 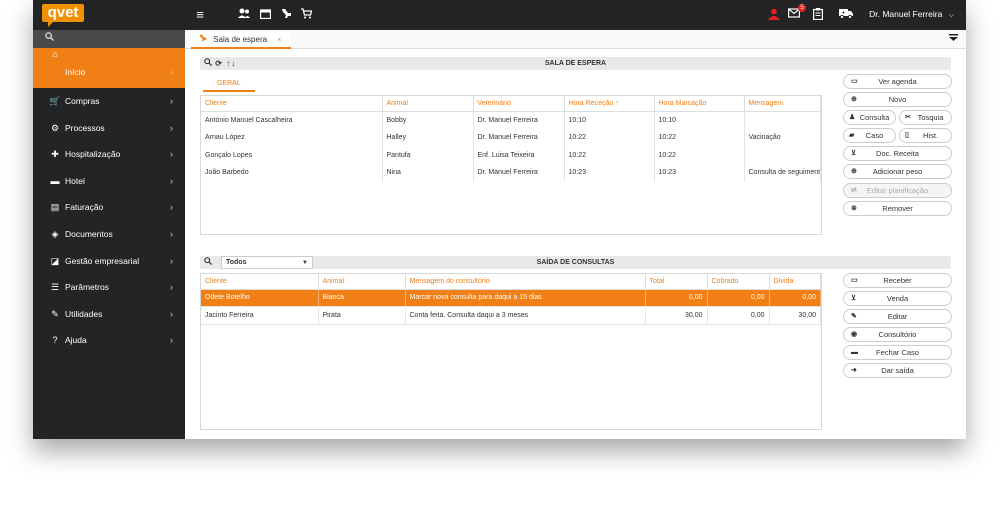 I want to click on sidebar-item-label: Ajuda, so click(x=76, y=340).